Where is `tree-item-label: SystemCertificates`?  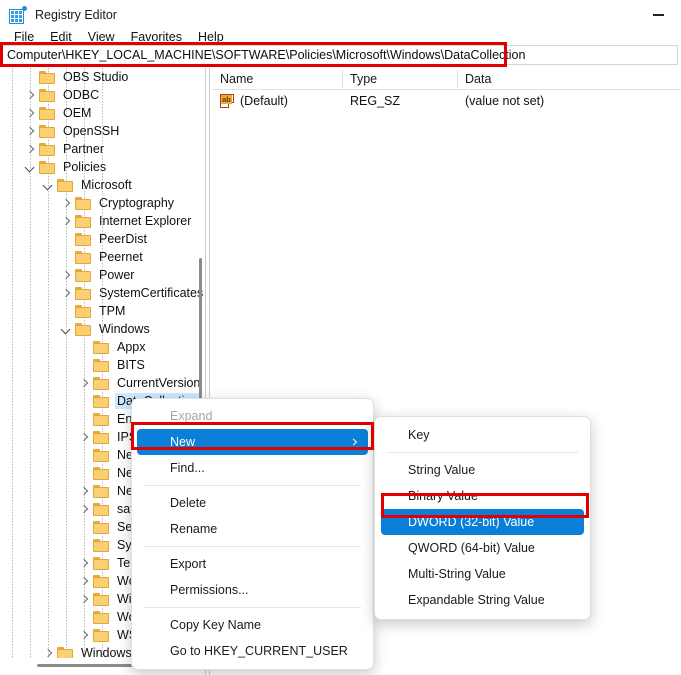
tree-item-label: SystemCertificates is located at coordinates (151, 293).